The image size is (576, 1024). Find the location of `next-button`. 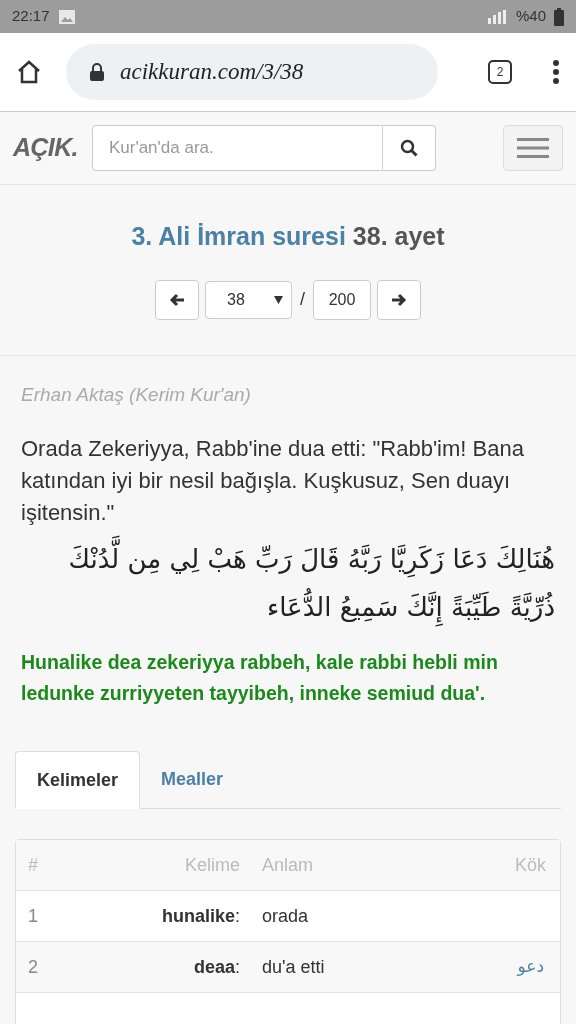

next-button is located at coordinates (399, 299).